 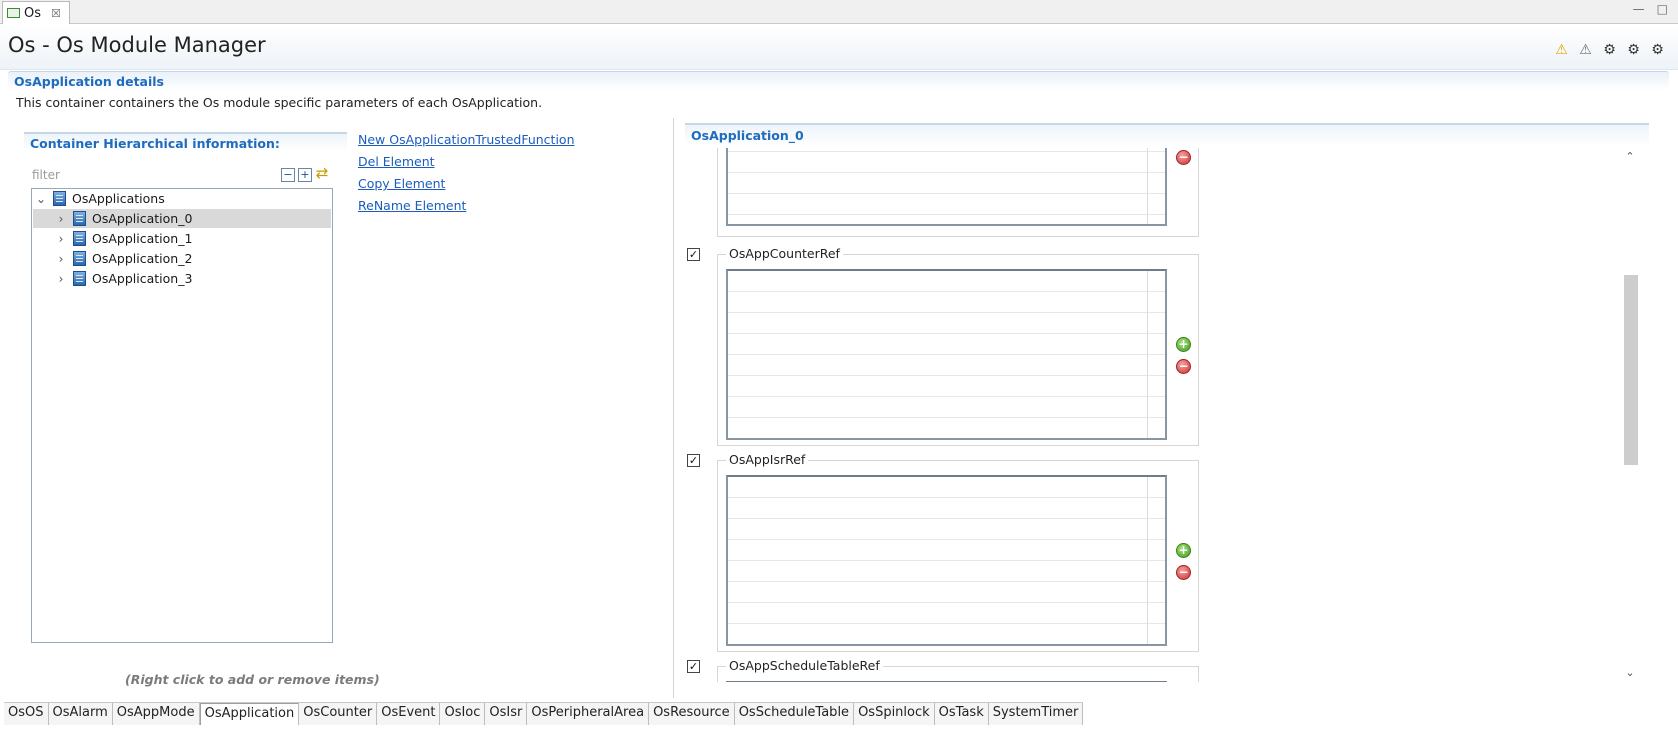 I want to click on header-toolbar: ⚠ ⚠ ⚙ ⚙ ⚙, so click(x=1609, y=50).